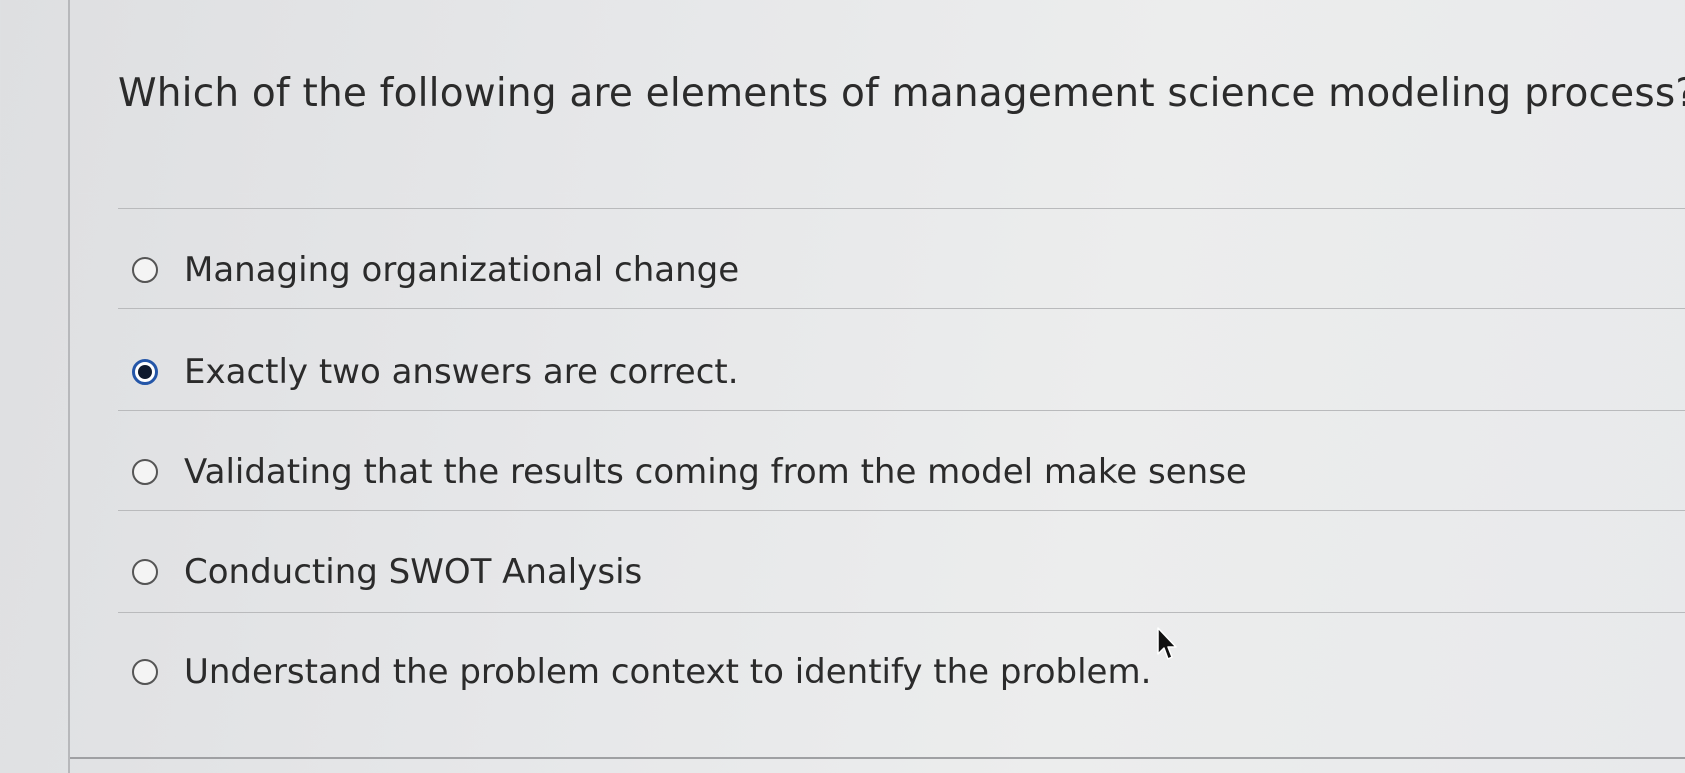 The image size is (1685, 773). What do you see at coordinates (69, 386) in the screenshot?
I see `content-left-border` at bounding box center [69, 386].